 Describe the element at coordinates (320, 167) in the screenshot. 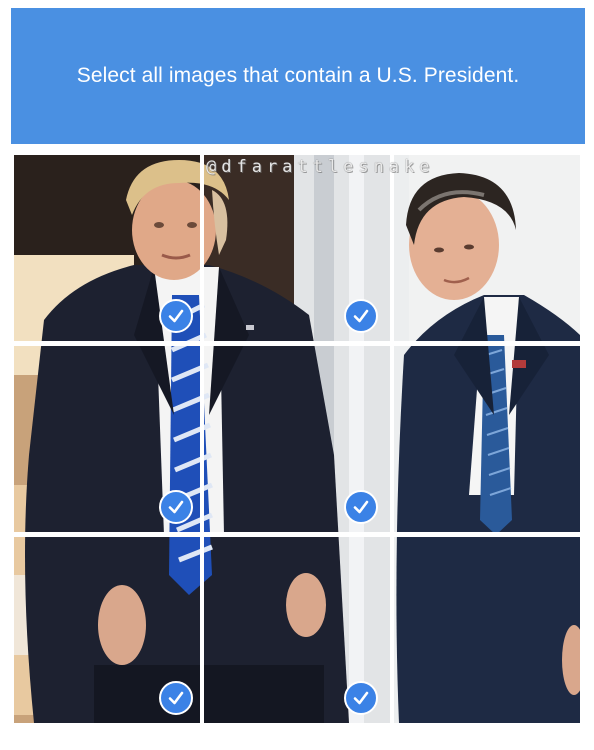

I see `watermark-text: @dfarattlesnake` at that location.